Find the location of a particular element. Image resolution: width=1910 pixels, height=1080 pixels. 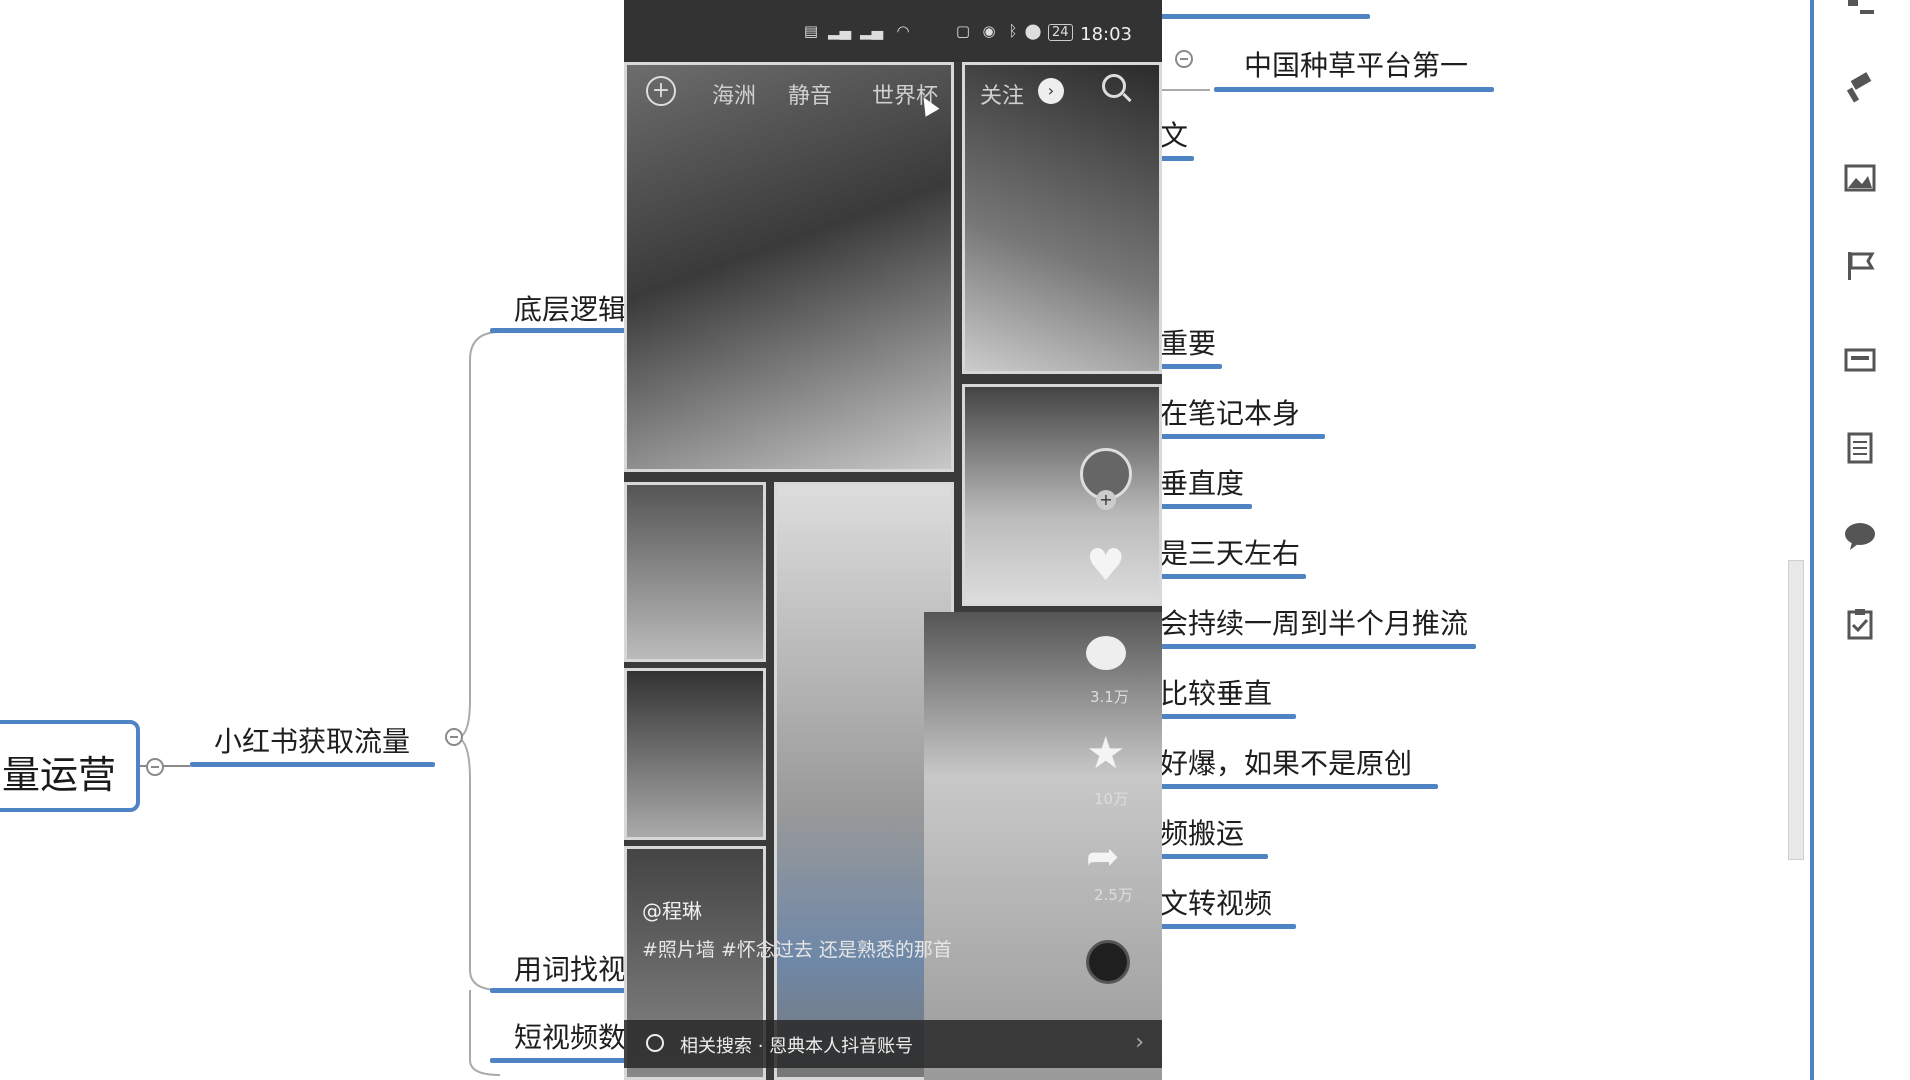

node-china-grass-platform: 中国种草平台第一 is located at coordinates (1356, 64).